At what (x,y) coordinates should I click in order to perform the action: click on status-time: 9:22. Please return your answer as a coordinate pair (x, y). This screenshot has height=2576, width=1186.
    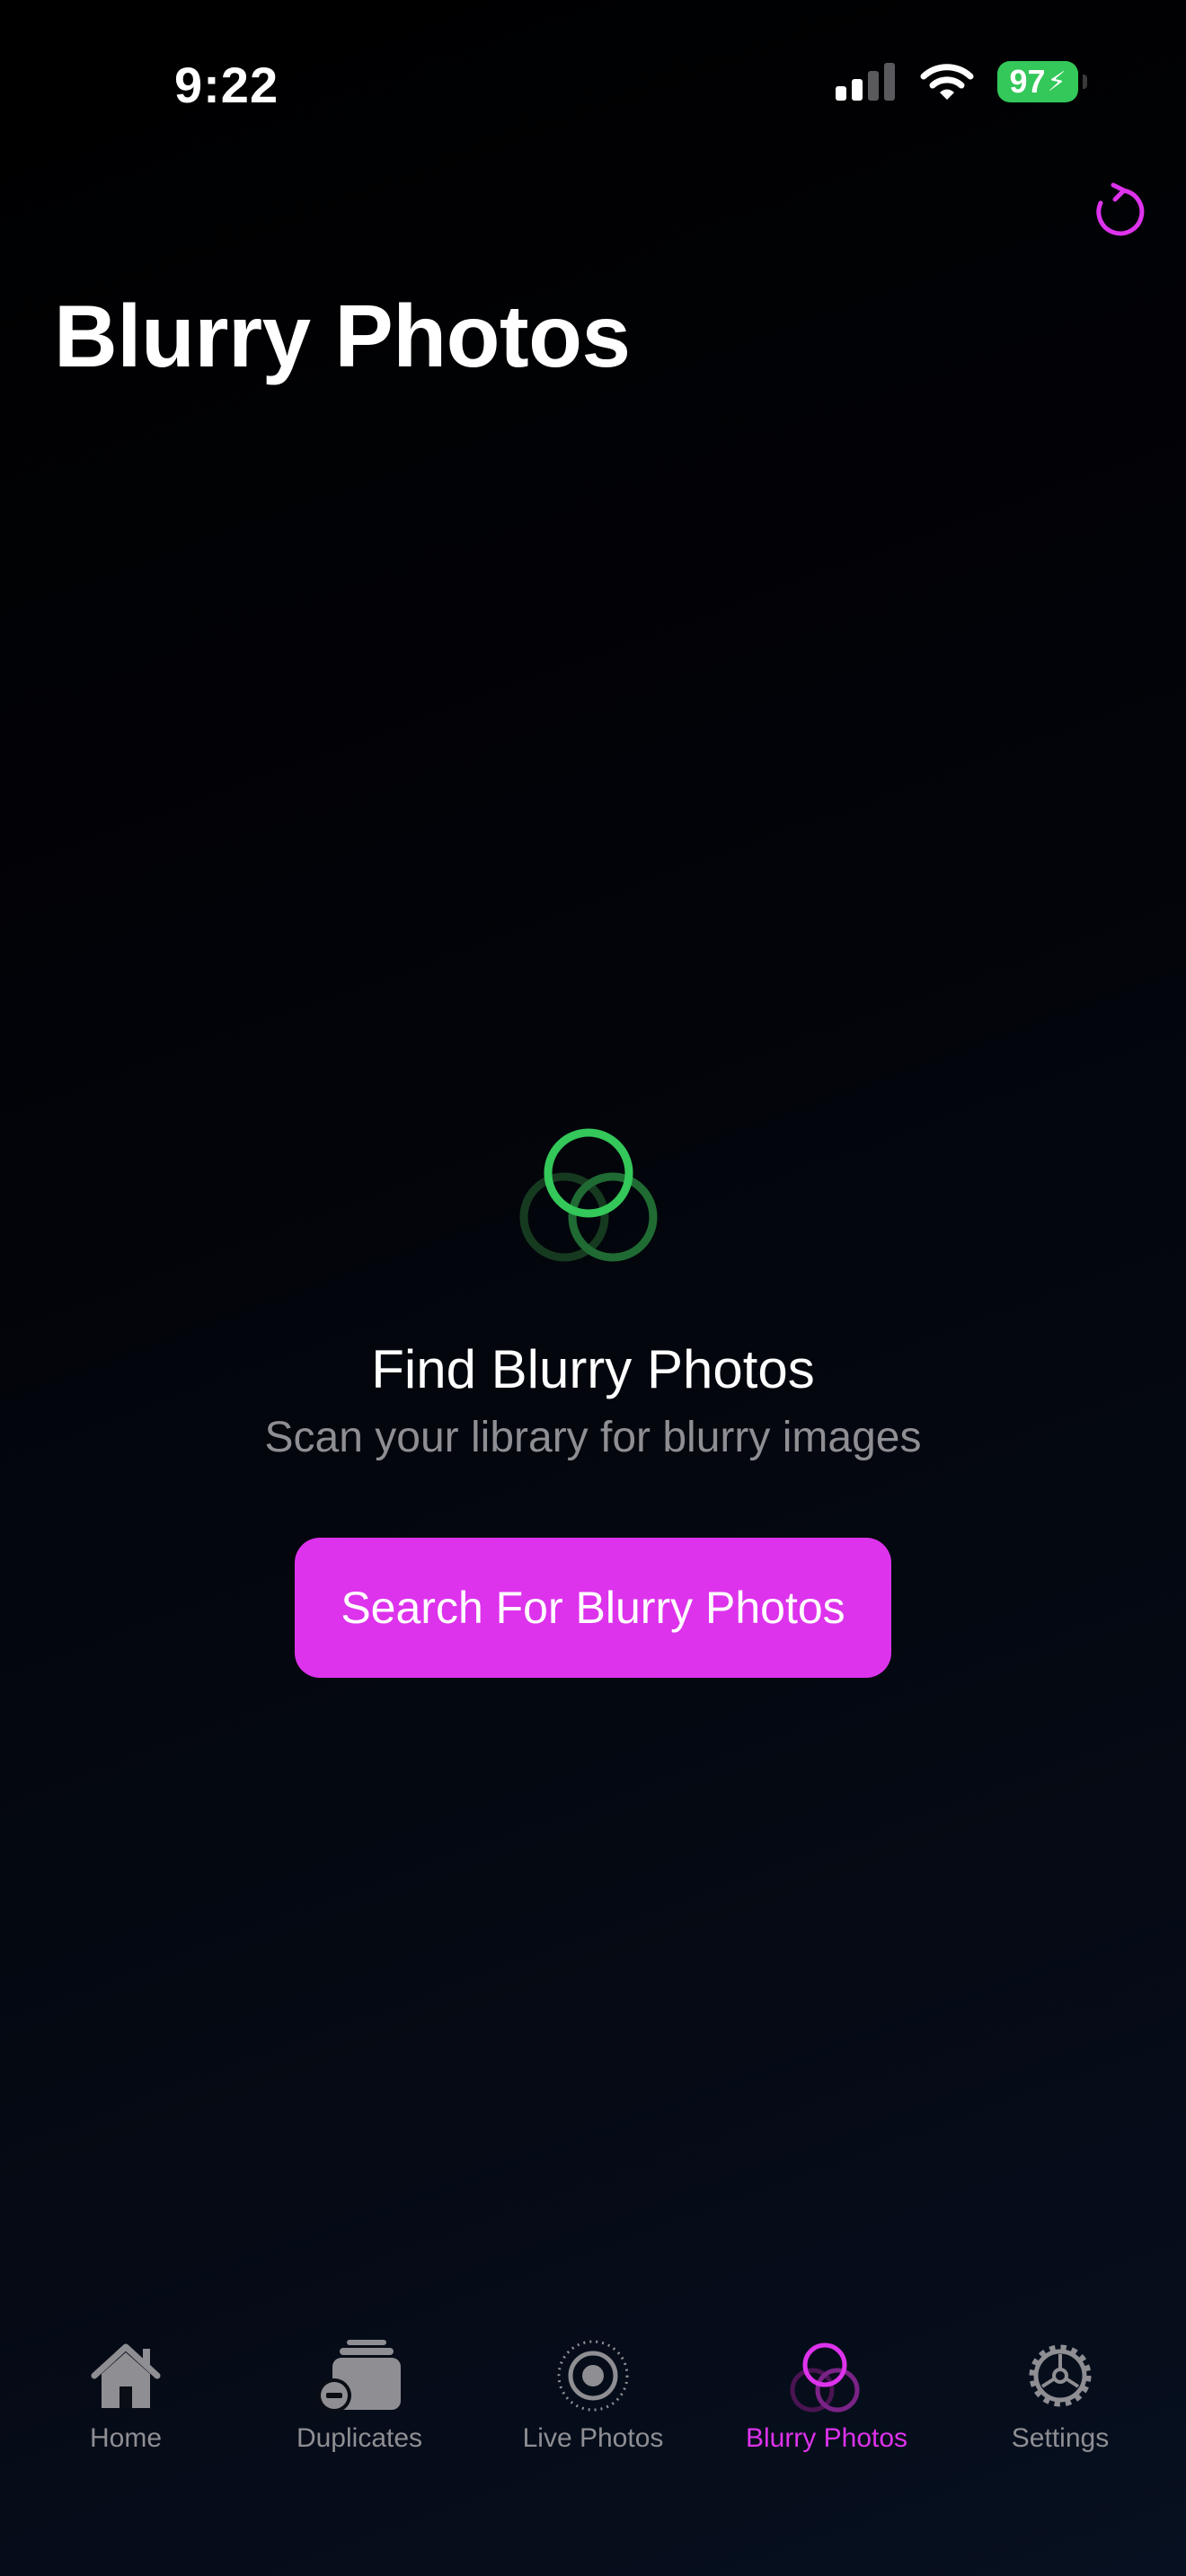
    Looking at the image, I should click on (226, 85).